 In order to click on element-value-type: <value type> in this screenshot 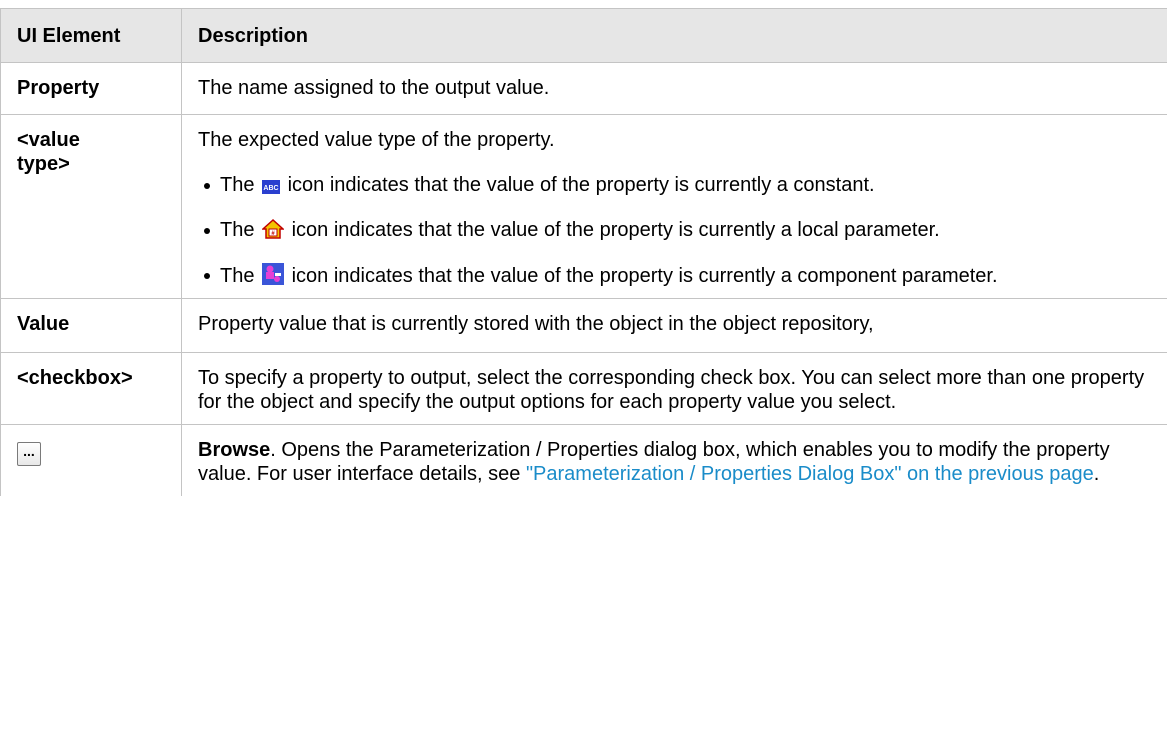, I will do `click(91, 206)`.